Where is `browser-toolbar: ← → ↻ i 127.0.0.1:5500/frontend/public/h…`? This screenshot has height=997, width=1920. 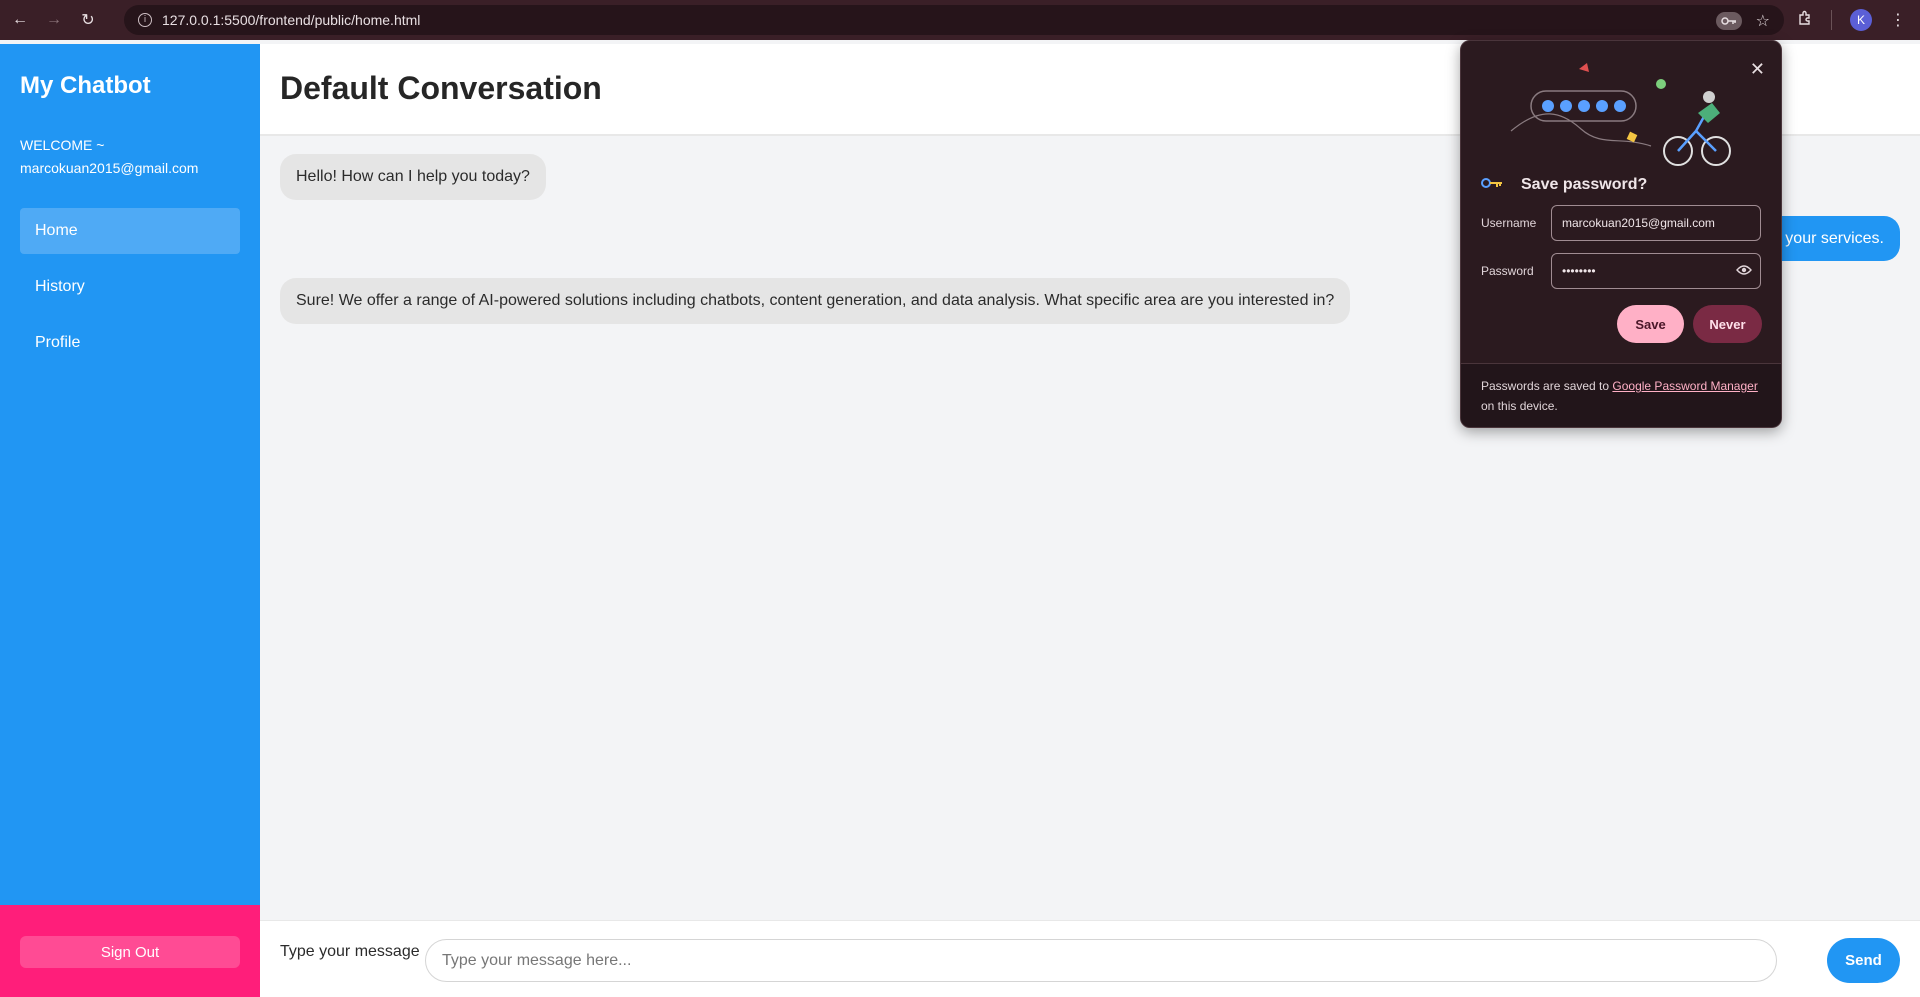
browser-toolbar: ← → ↻ i 127.0.0.1:5500/frontend/public/h… is located at coordinates (960, 20).